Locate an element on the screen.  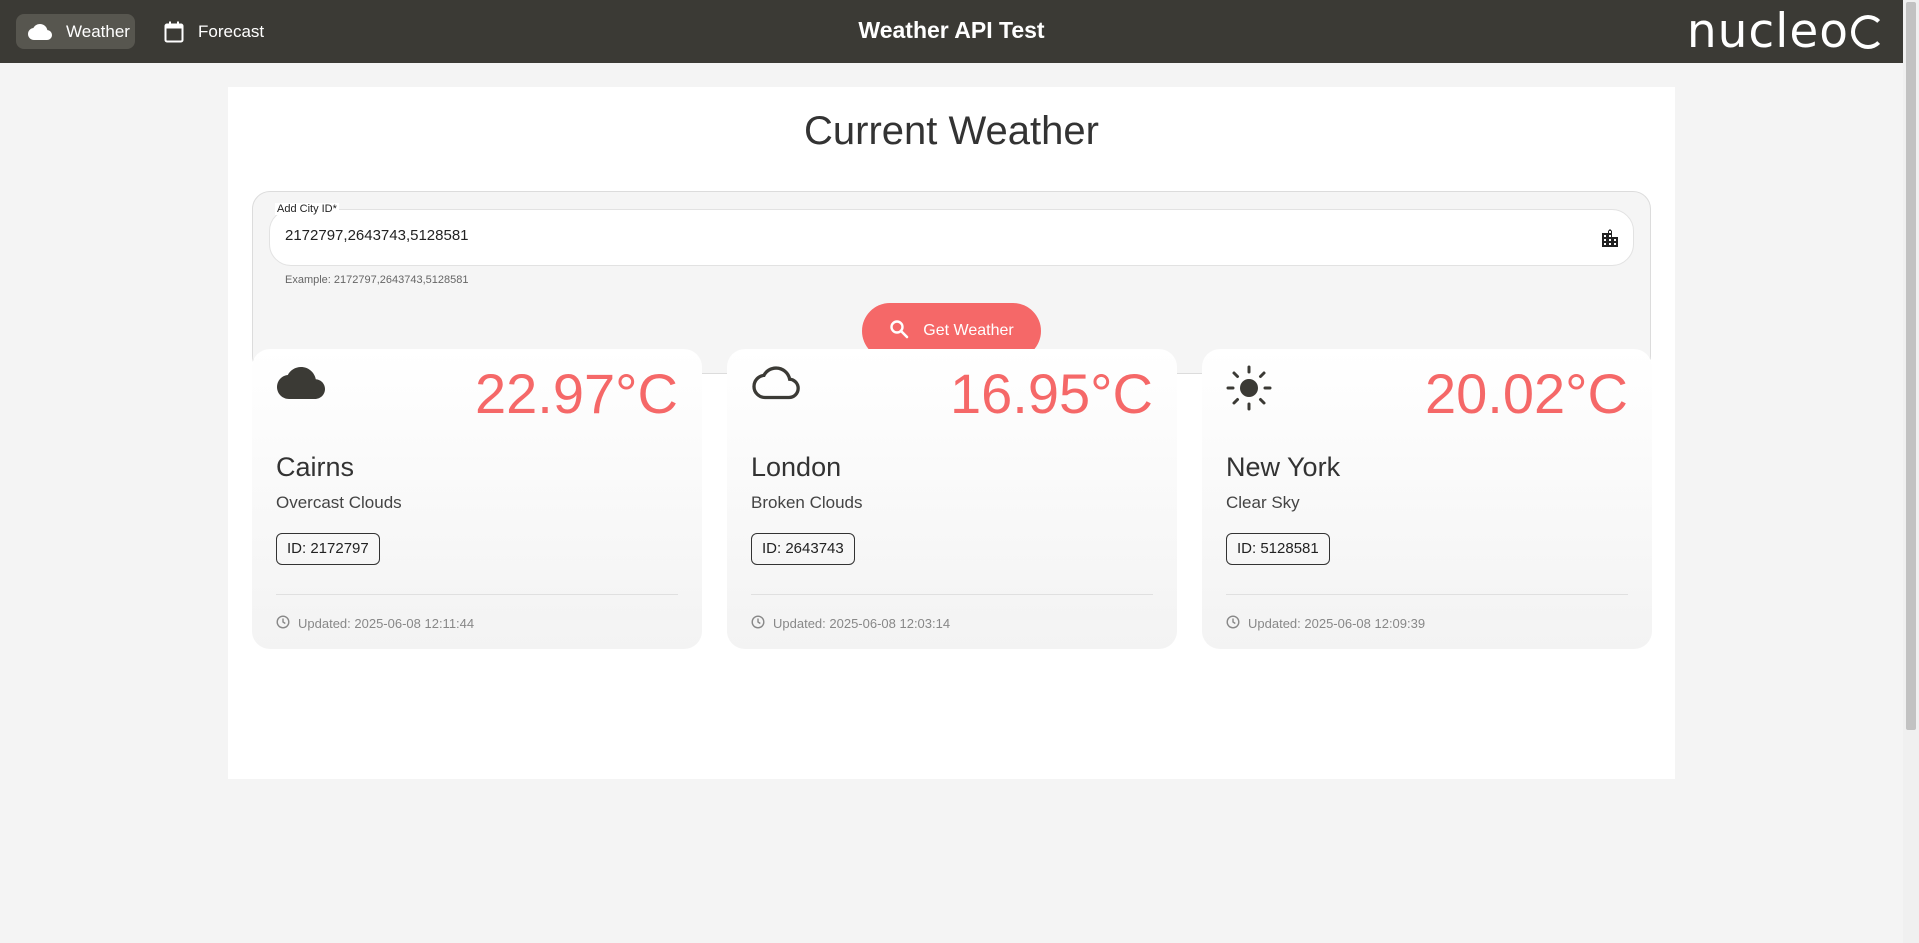
city-id-badge: ID: 2172797 is located at coordinates (328, 549).